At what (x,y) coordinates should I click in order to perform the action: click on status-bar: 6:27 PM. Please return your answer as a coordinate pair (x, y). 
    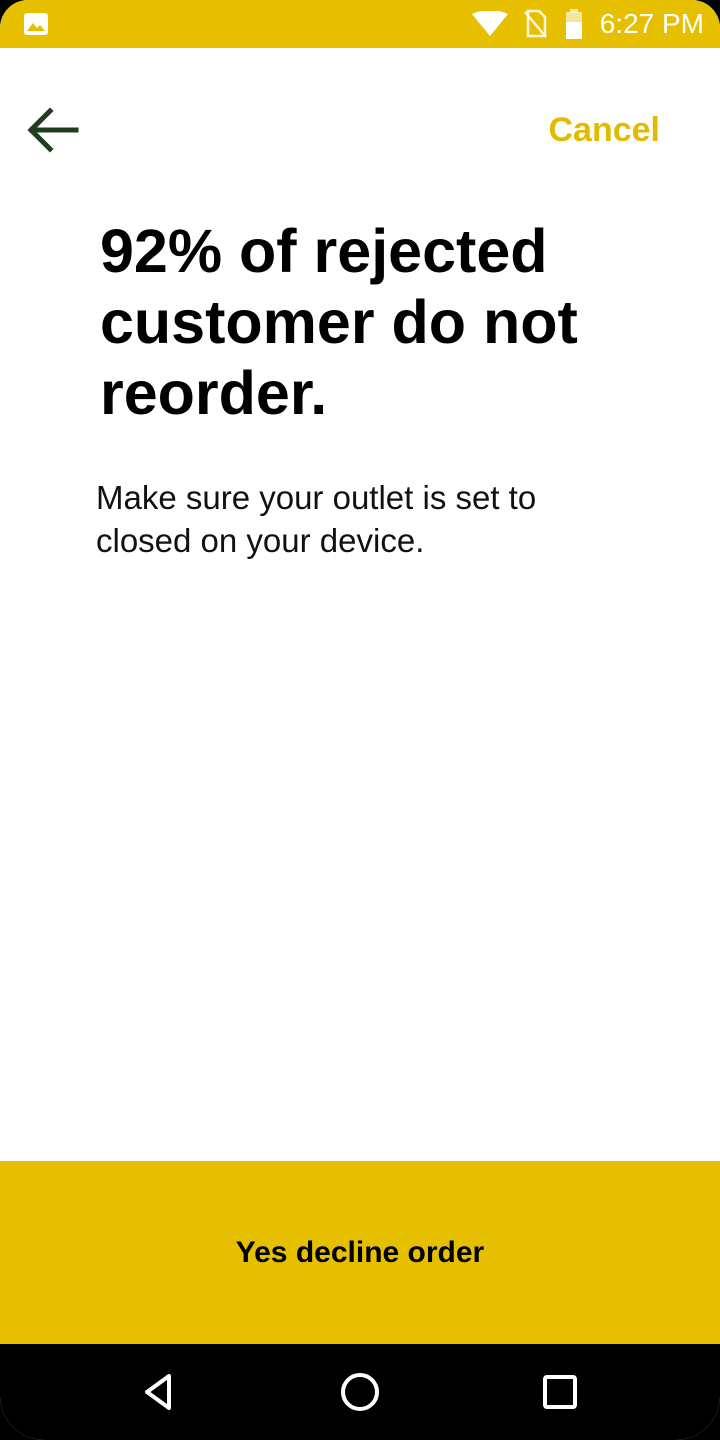
    Looking at the image, I should click on (360, 24).